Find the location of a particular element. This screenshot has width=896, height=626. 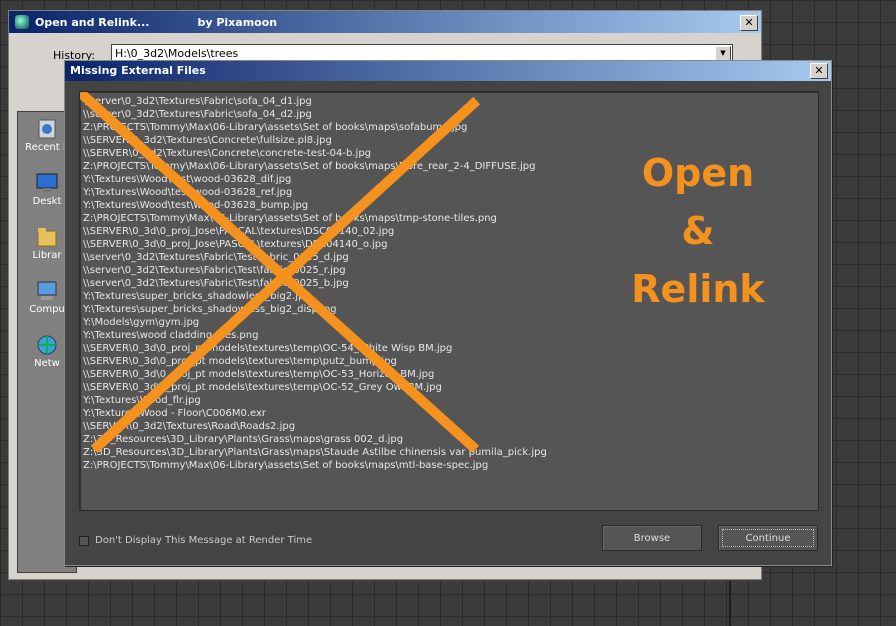

continue-button: Continue is located at coordinates (768, 538).